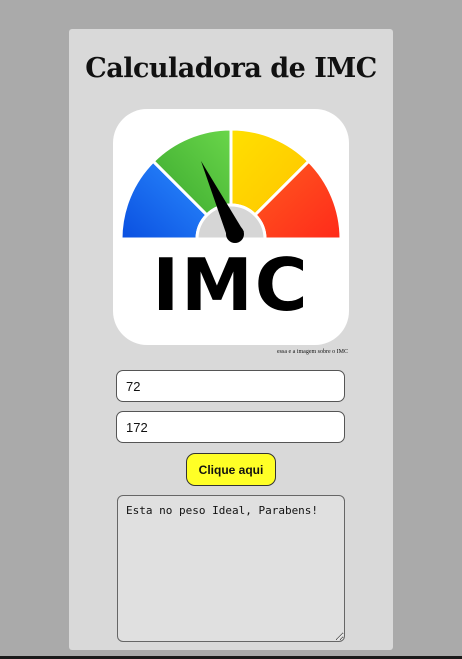 This screenshot has height=659, width=462. What do you see at coordinates (230, 386) in the screenshot?
I see `weight-input` at bounding box center [230, 386].